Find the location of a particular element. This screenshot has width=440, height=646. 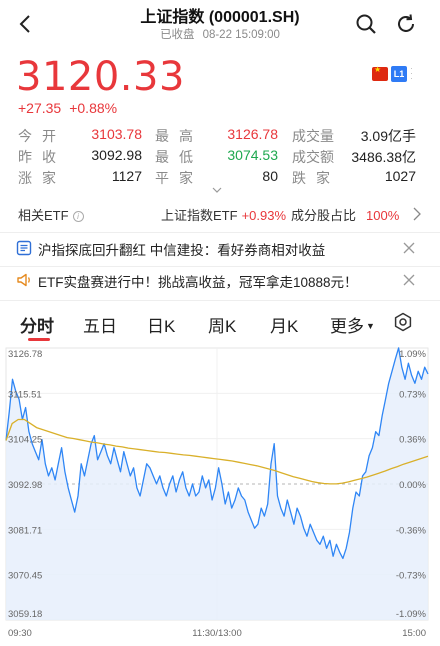

chevron-right-icon is located at coordinates (417, 214).